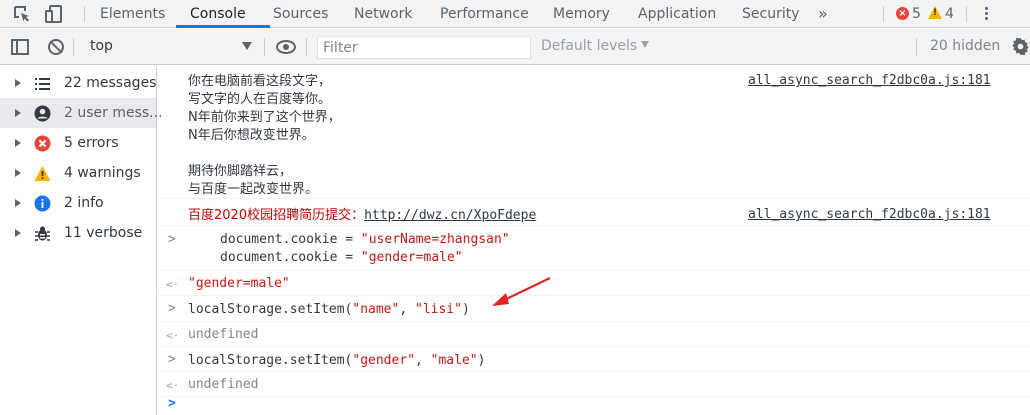 This screenshot has width=1030, height=415. What do you see at coordinates (218, 14) in the screenshot?
I see `tab-console: Console` at bounding box center [218, 14].